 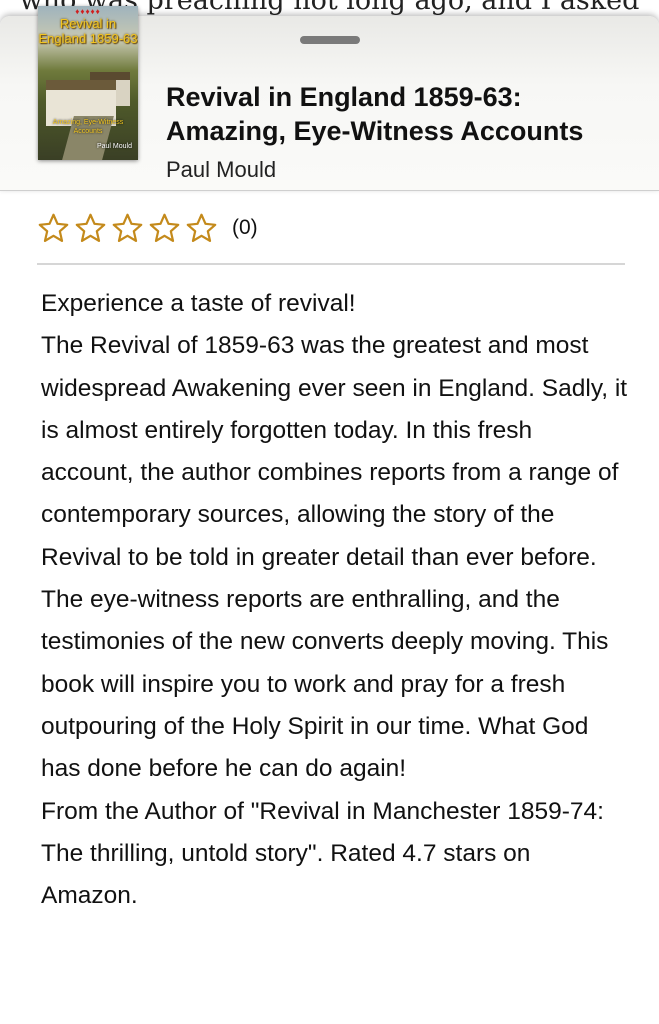 What do you see at coordinates (88, 127) in the screenshot?
I see `cover-subtitle: Amazing, Eye-Witness Accounts` at bounding box center [88, 127].